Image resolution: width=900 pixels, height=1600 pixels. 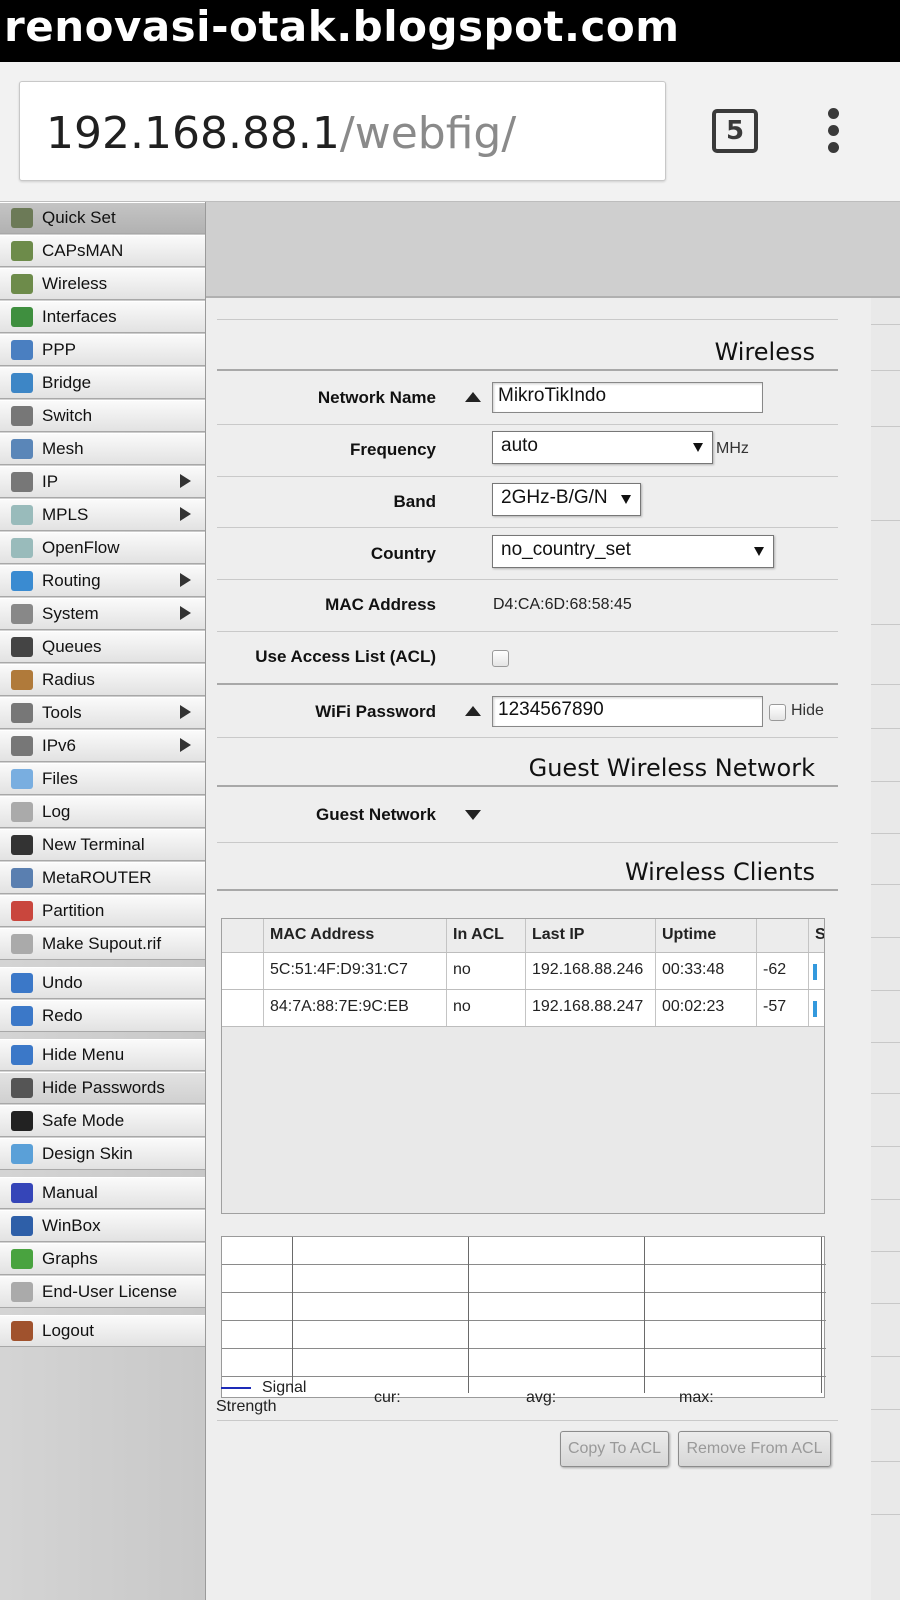 What do you see at coordinates (102, 845) in the screenshot?
I see `sidebar-item-new-terminal: New Terminal` at bounding box center [102, 845].